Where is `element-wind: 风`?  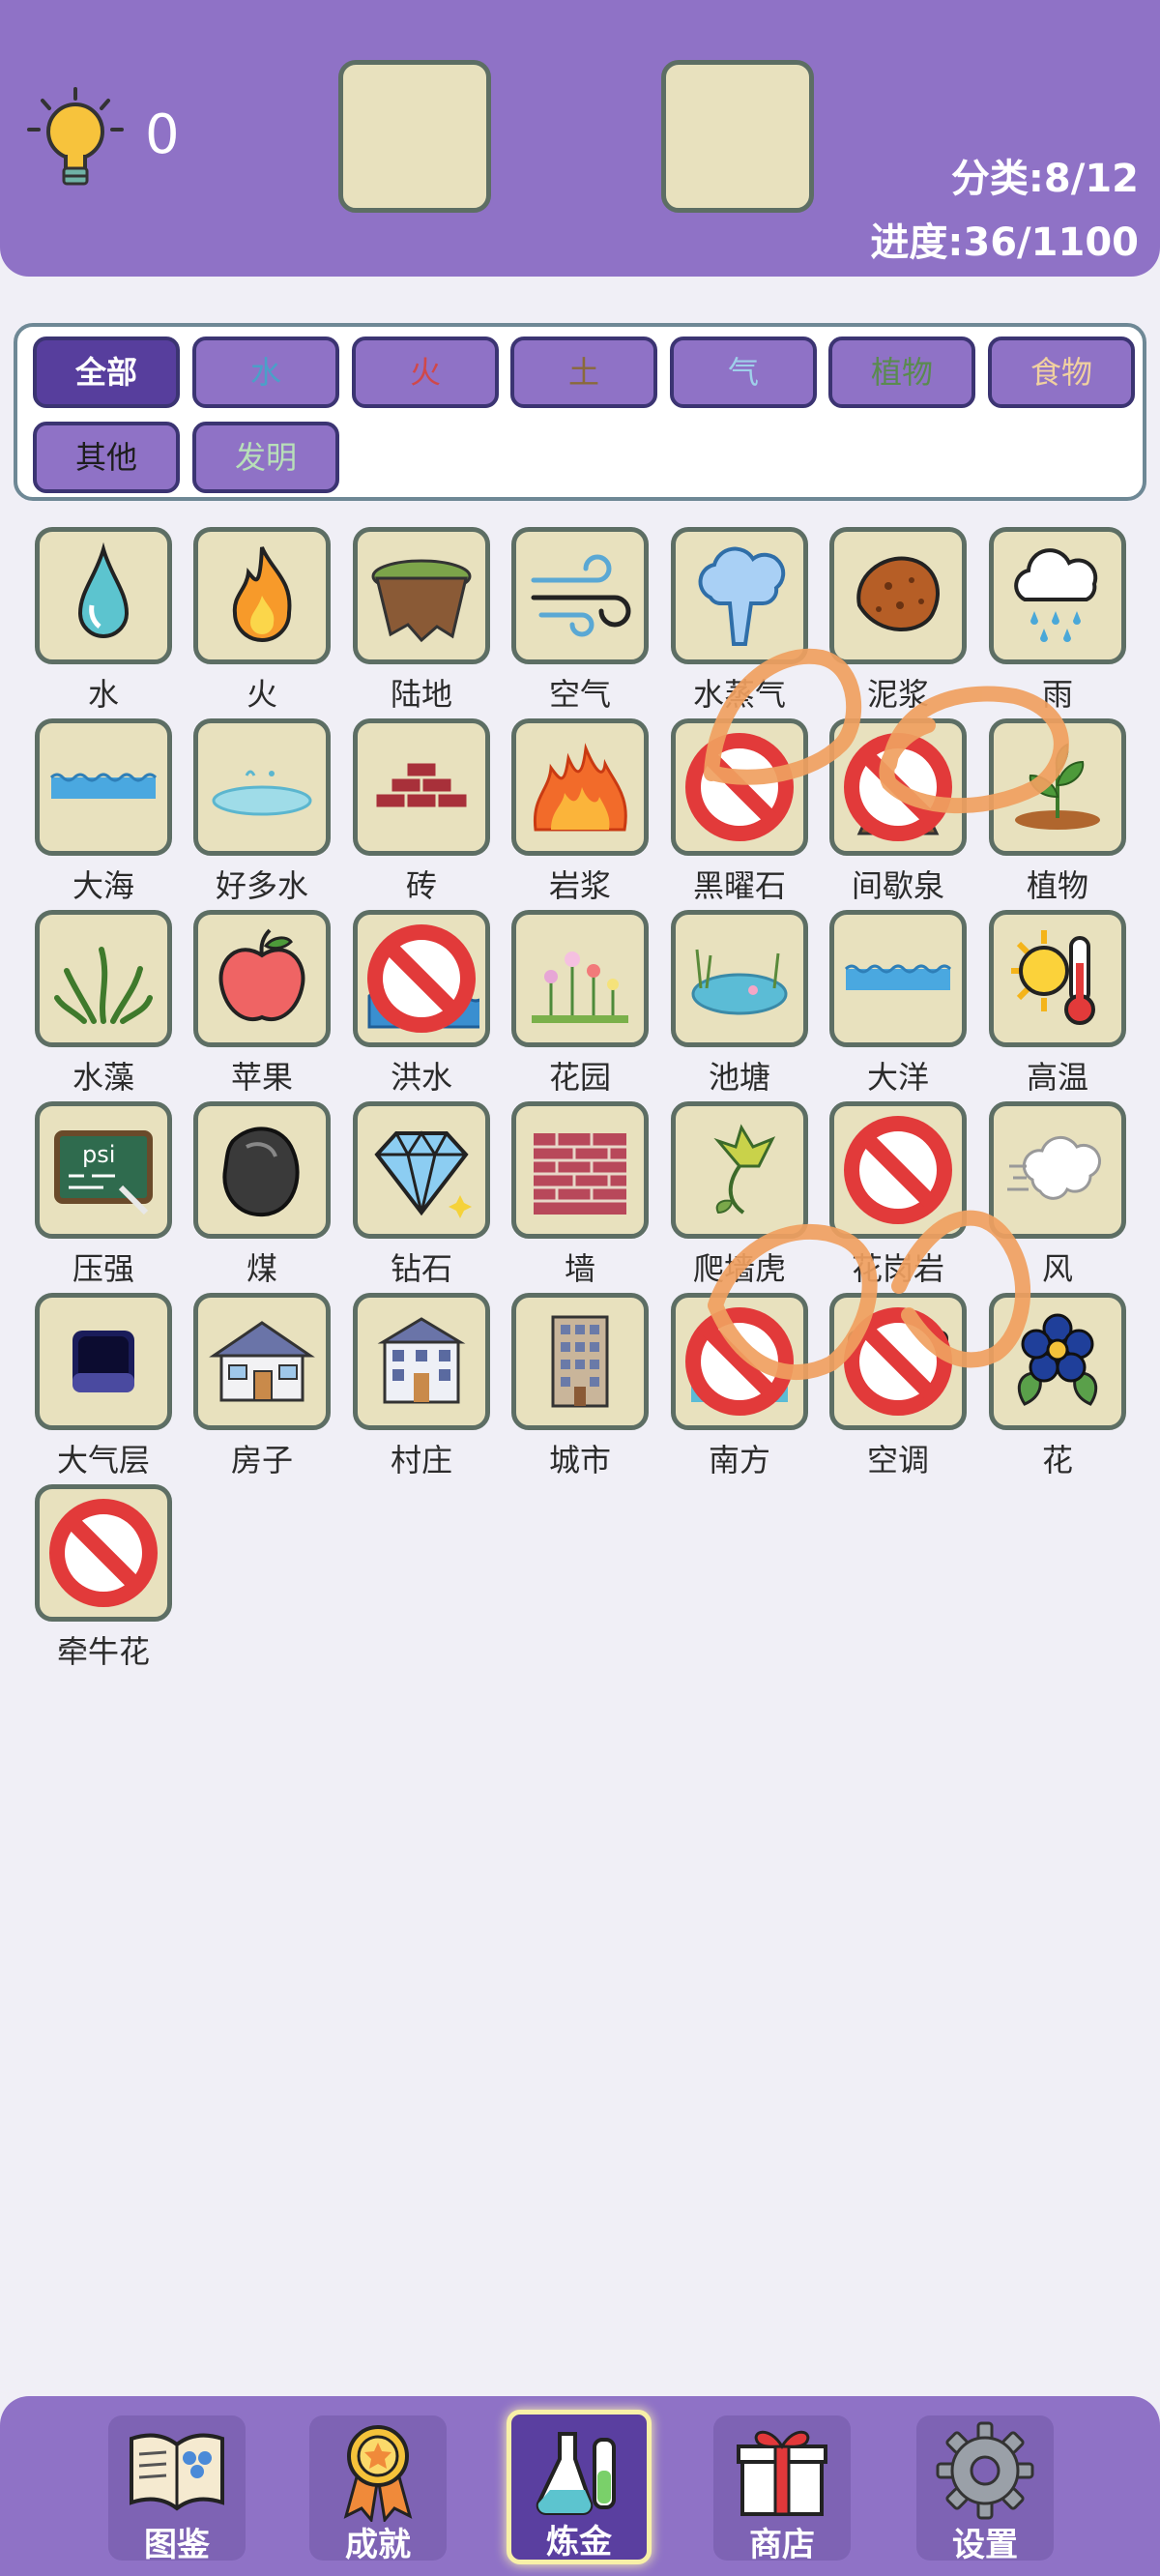 element-wind: 风 is located at coordinates (1057, 1194).